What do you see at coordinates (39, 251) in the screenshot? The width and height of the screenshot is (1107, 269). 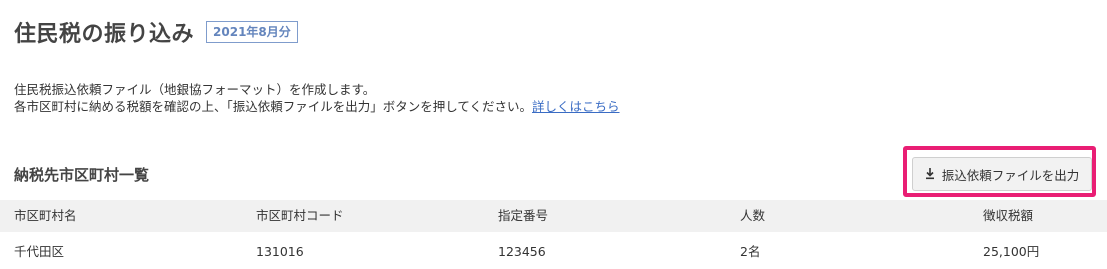 I see `cell-municipality: 千代田区` at bounding box center [39, 251].